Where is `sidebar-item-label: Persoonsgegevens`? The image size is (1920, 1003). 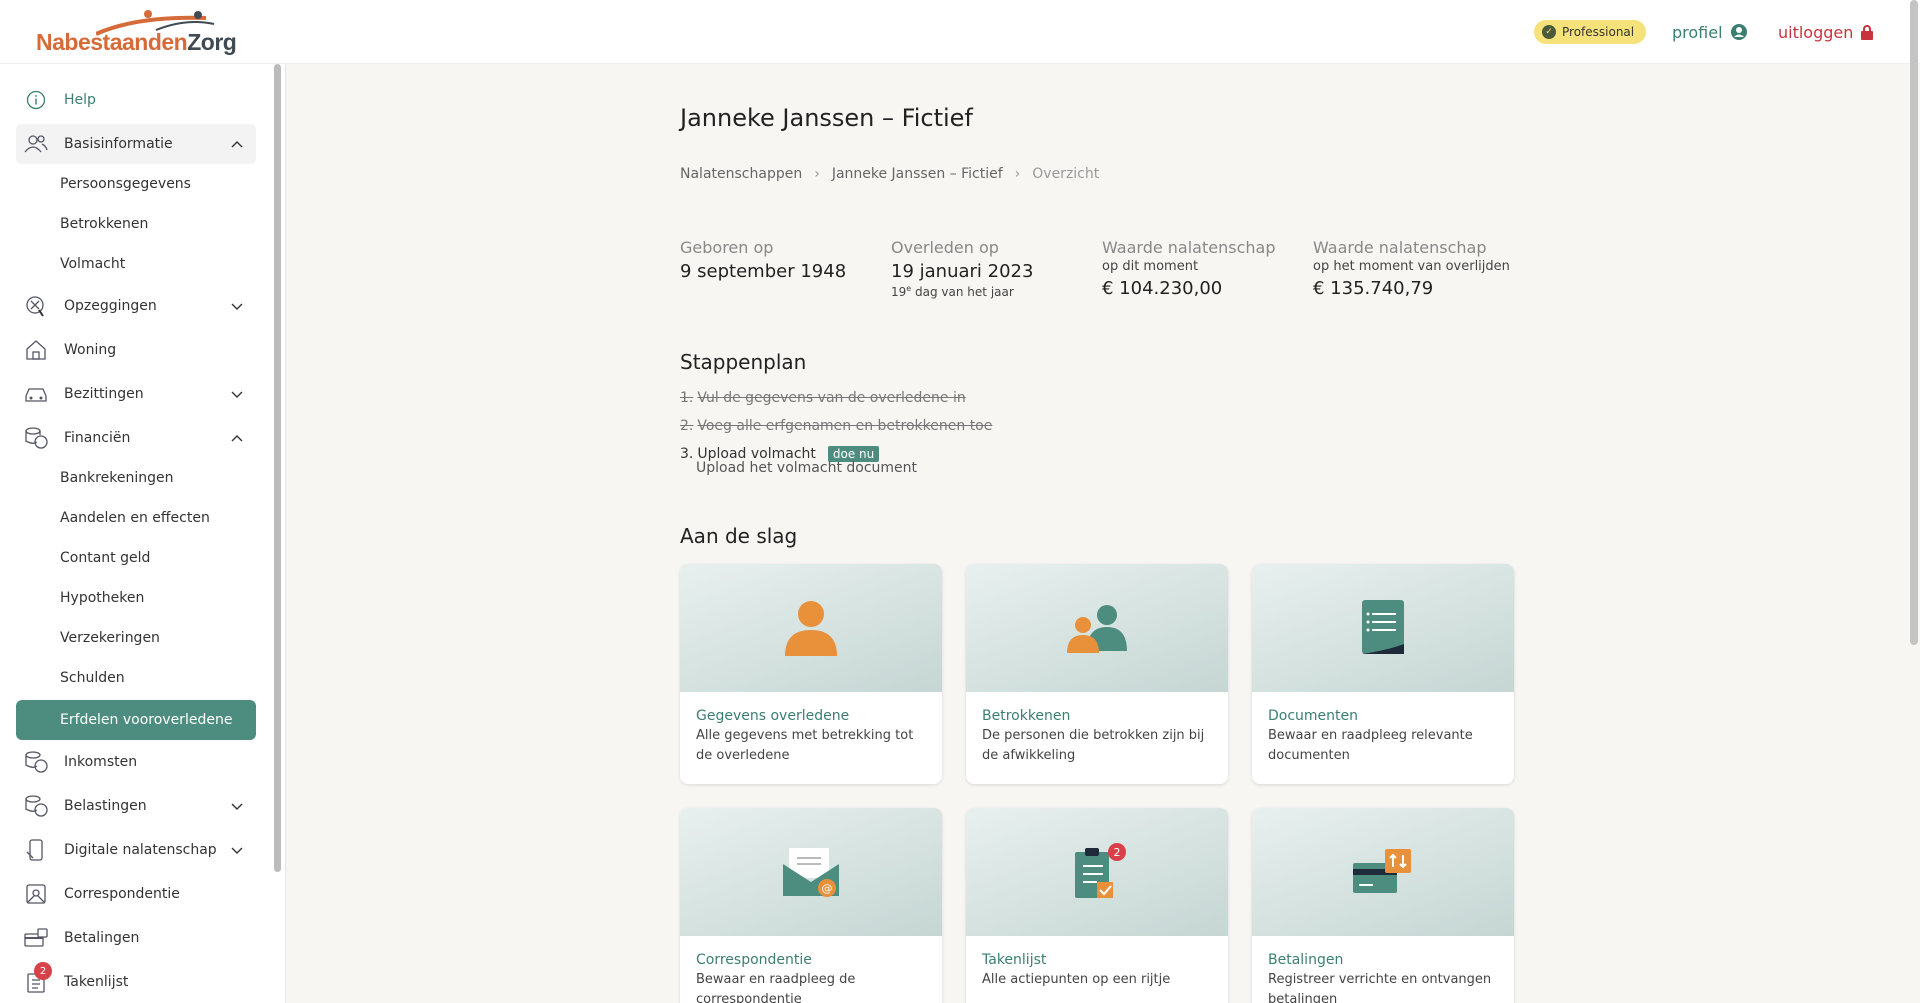
sidebar-item-label: Persoonsgegevens is located at coordinates (125, 184).